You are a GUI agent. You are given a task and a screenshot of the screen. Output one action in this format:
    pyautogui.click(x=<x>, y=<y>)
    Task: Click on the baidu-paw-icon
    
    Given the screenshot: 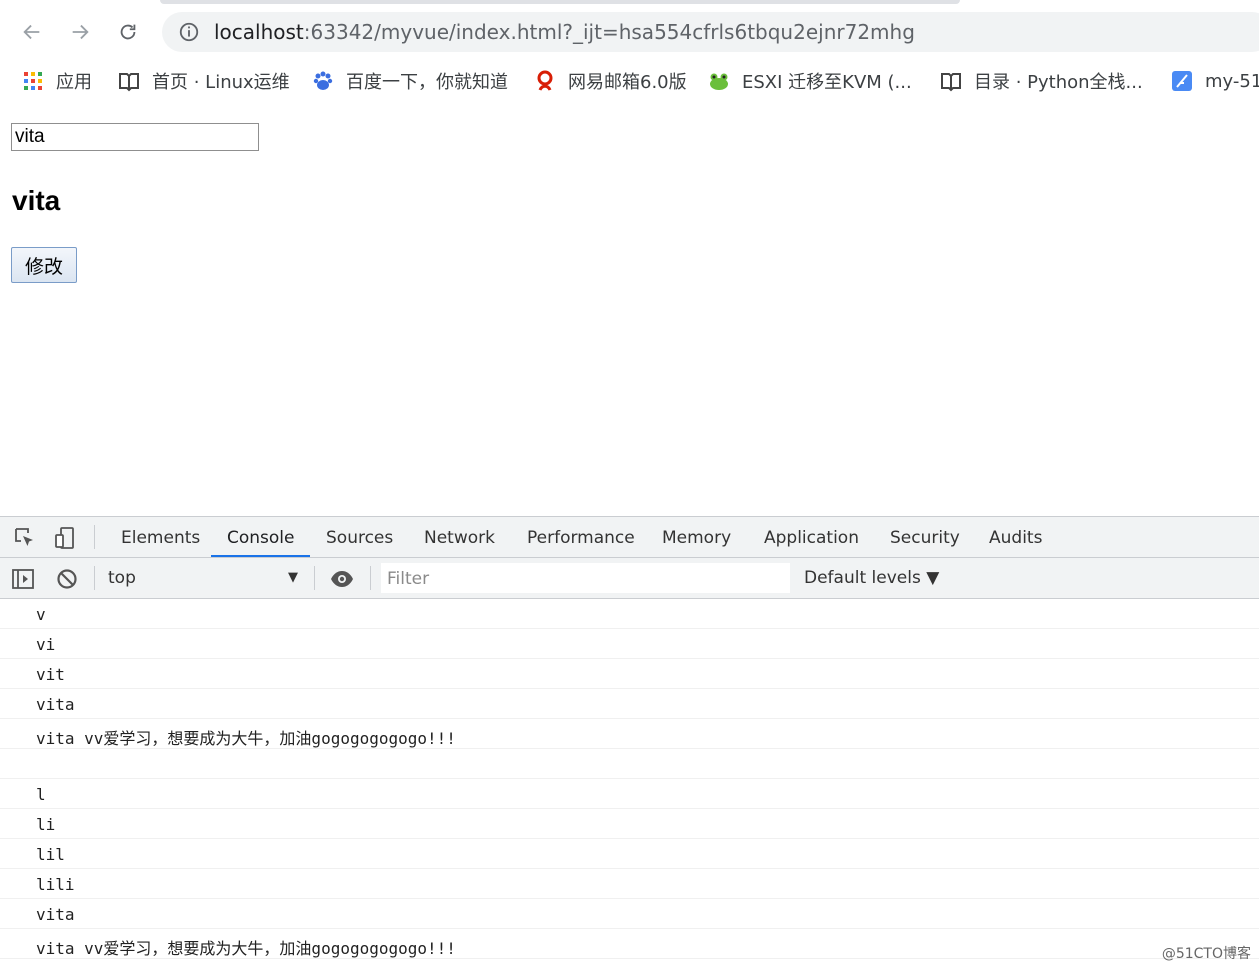 What is the action you would take?
    pyautogui.click(x=323, y=80)
    